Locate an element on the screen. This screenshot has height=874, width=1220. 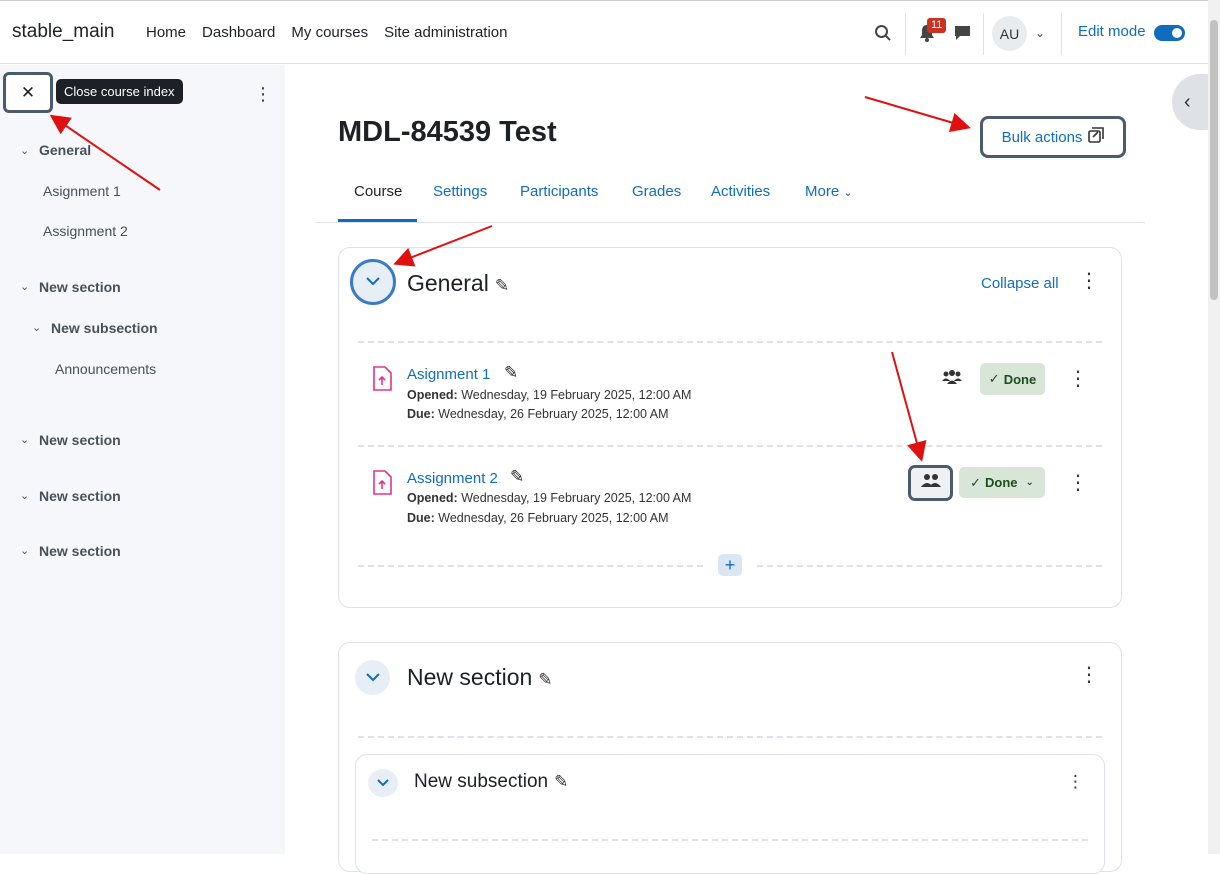
check-icon: ✓ is located at coordinates (994, 378).